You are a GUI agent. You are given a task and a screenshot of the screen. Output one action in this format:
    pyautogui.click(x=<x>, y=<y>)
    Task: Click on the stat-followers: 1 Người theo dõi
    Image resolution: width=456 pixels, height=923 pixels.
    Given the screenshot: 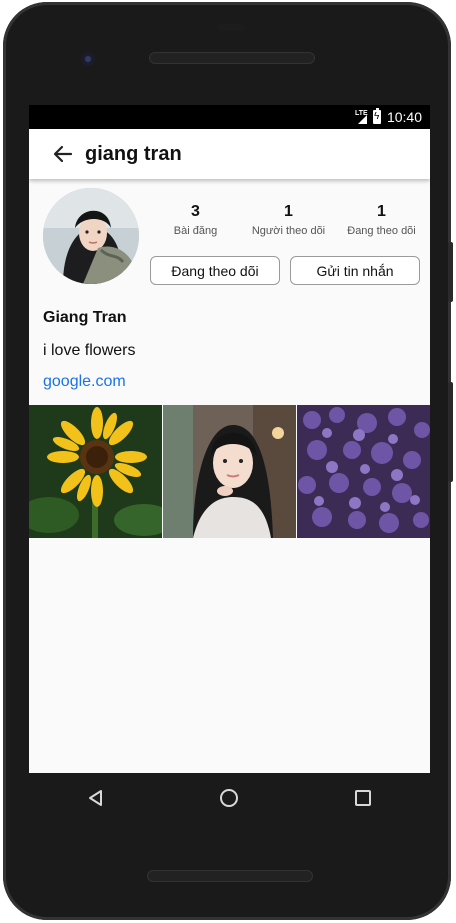 What is the action you would take?
    pyautogui.click(x=288, y=220)
    